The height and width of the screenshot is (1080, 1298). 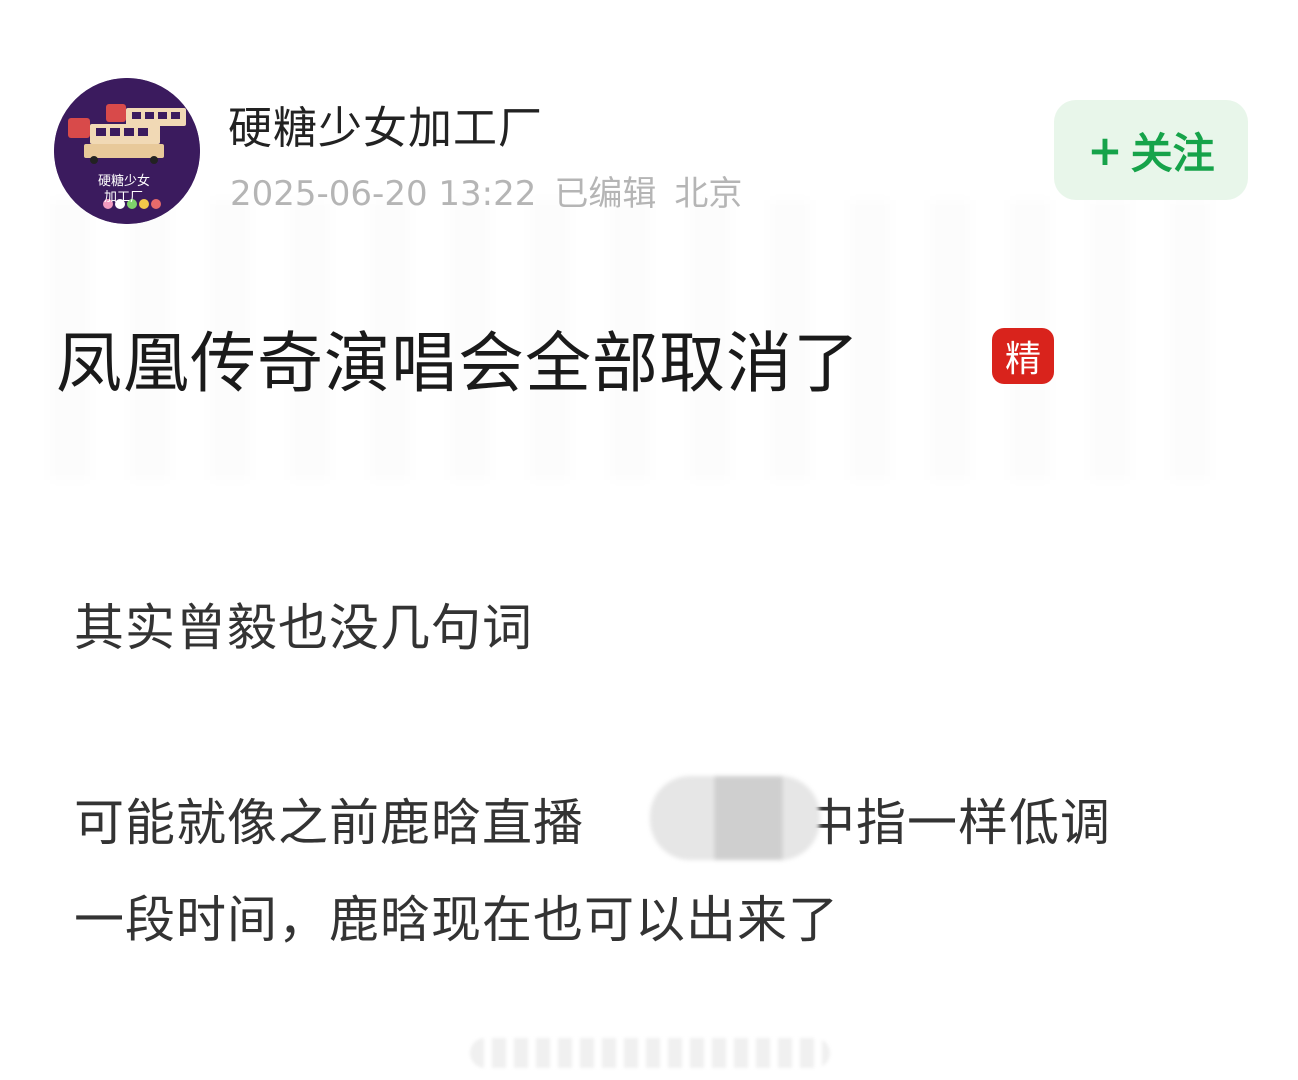 I want to click on edited-label: 已编辑, so click(x=605, y=194).